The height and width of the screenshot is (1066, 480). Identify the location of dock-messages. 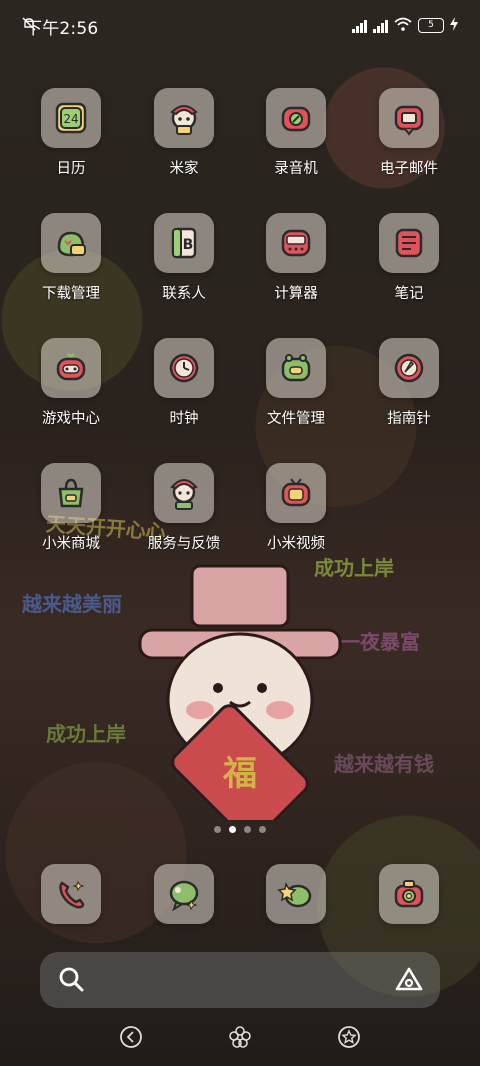
(184, 894).